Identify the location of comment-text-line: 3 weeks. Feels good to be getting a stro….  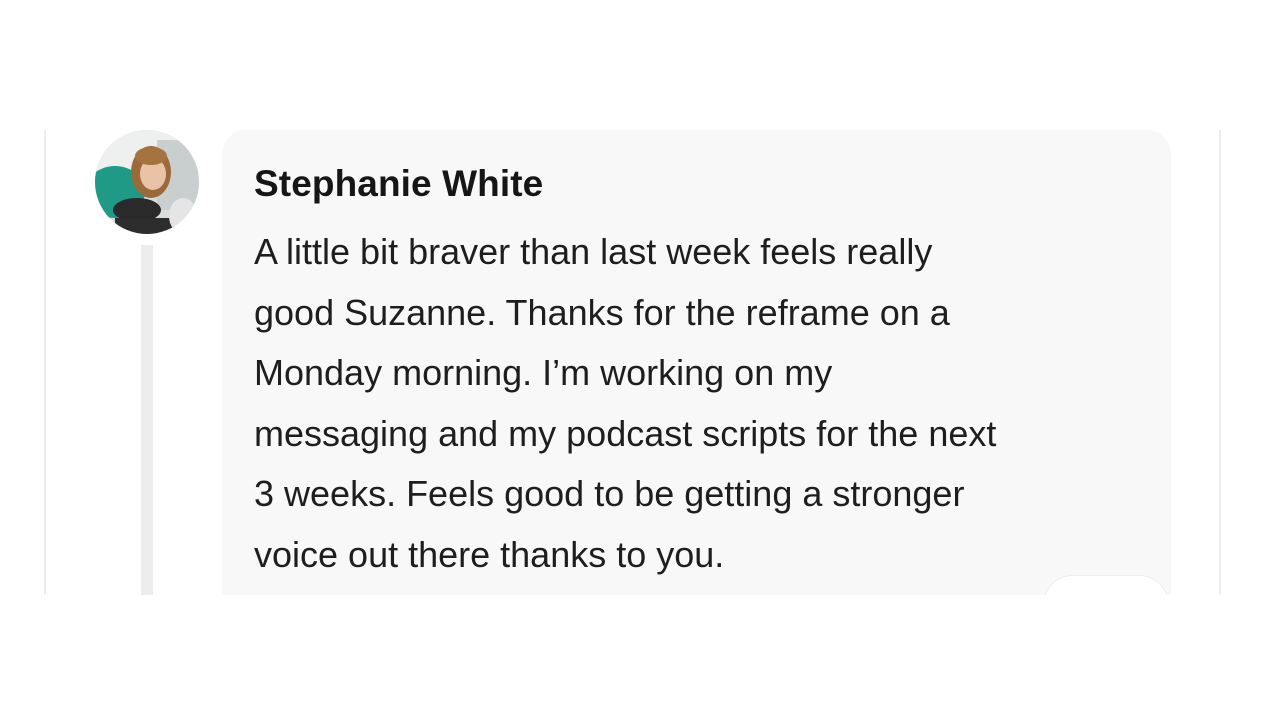
(609, 494).